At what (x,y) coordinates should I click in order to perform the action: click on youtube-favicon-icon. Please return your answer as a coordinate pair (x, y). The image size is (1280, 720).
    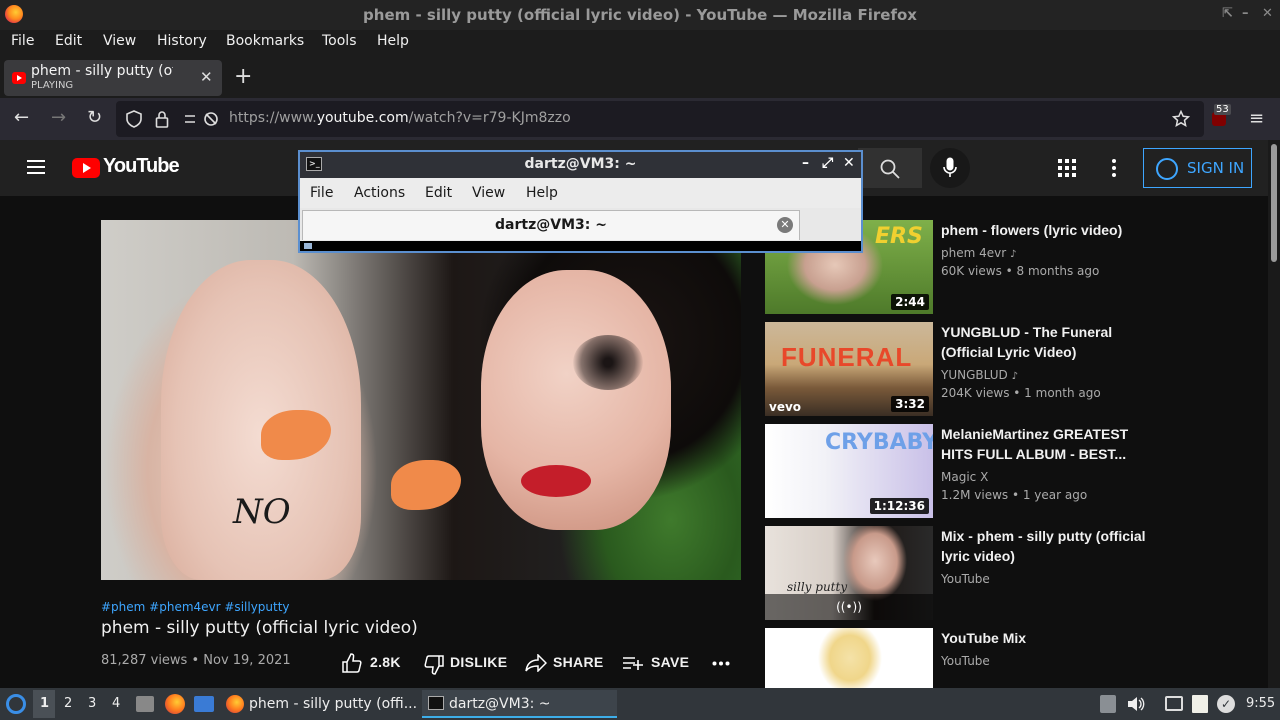
    Looking at the image, I should click on (19, 78).